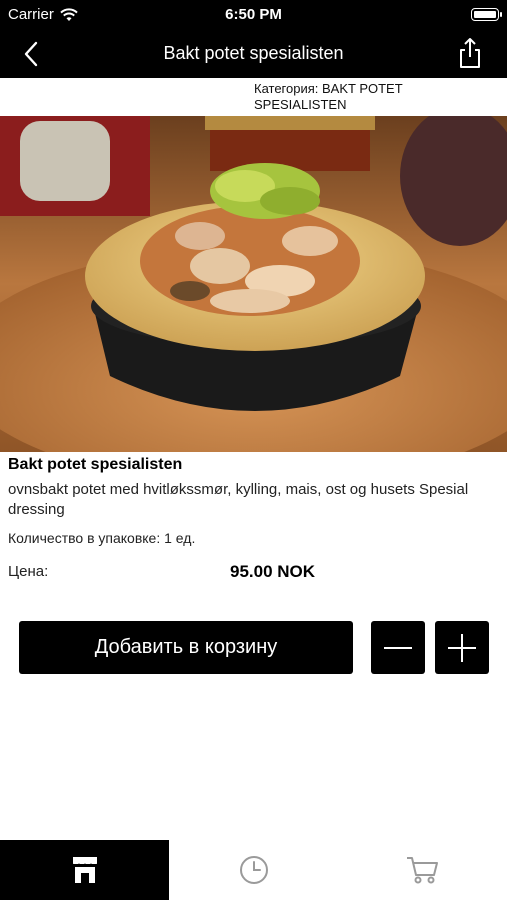 The width and height of the screenshot is (507, 900). I want to click on back-button, so click(33, 54).